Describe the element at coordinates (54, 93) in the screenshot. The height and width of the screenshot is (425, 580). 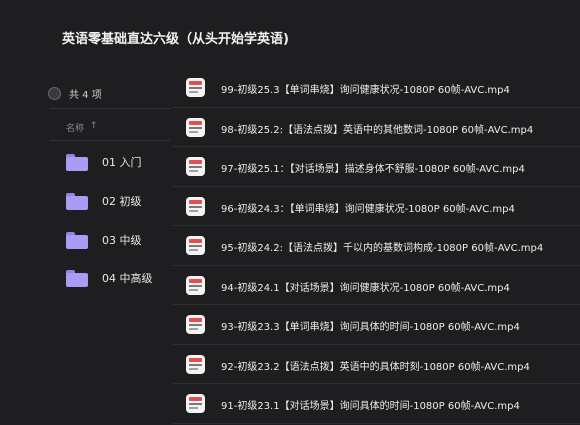
I see `select-all-radio` at that location.